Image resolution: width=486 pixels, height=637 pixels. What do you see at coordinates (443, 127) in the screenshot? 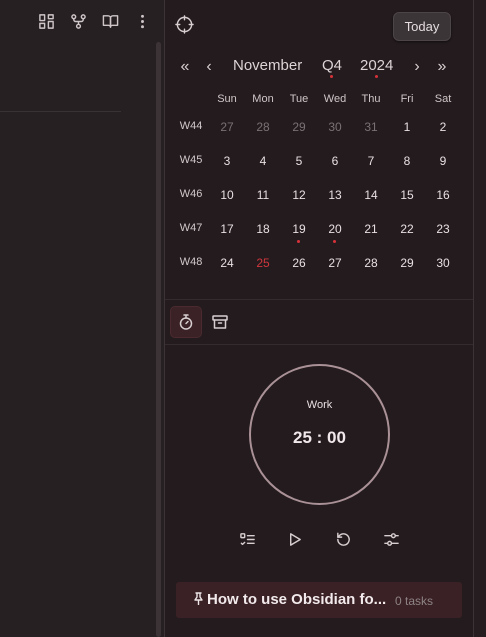
I see `day-cell: 2` at bounding box center [443, 127].